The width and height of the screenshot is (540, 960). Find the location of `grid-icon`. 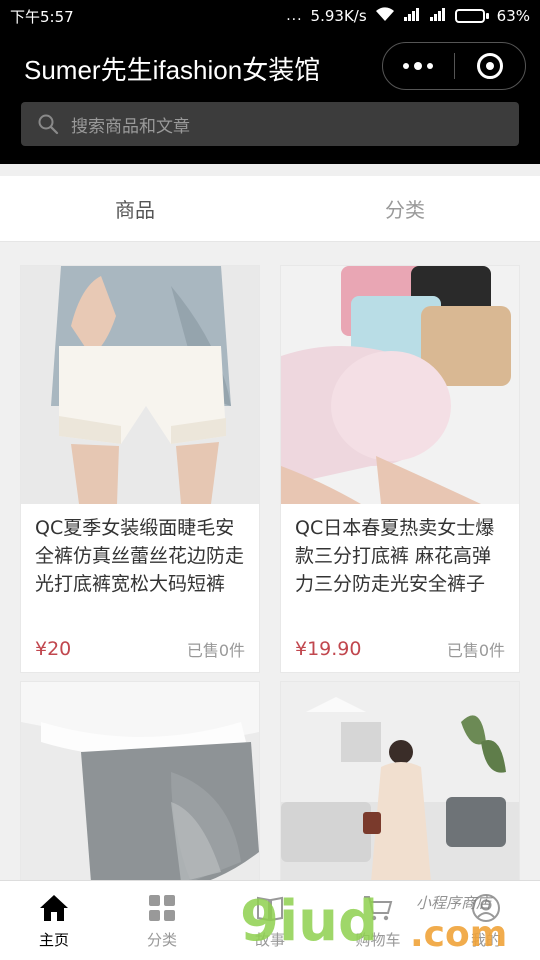

grid-icon is located at coordinates (162, 908).